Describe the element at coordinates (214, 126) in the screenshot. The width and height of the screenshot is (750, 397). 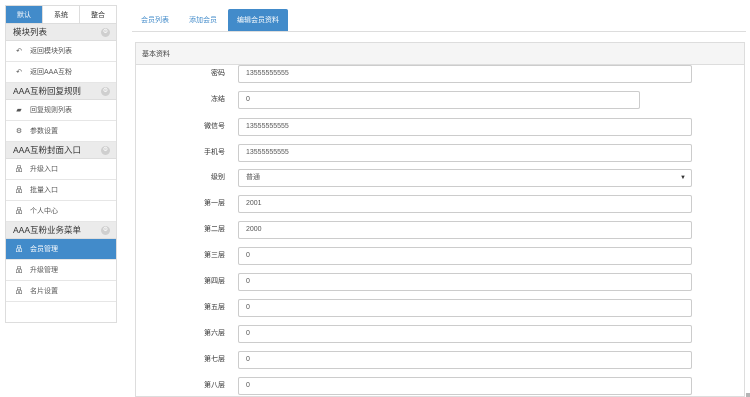
I see `wechat-label: 微信号` at that location.